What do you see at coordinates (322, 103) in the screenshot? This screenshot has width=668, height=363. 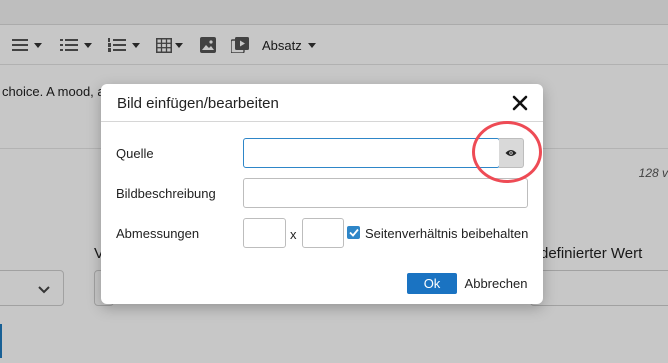 I see `dialog-header: Bild einfügen/bearbeiten` at bounding box center [322, 103].